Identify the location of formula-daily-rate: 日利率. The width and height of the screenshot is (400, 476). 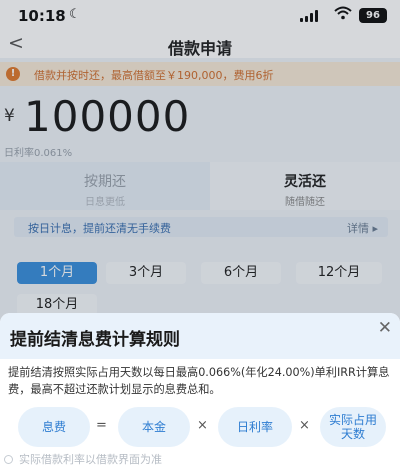
(255, 427).